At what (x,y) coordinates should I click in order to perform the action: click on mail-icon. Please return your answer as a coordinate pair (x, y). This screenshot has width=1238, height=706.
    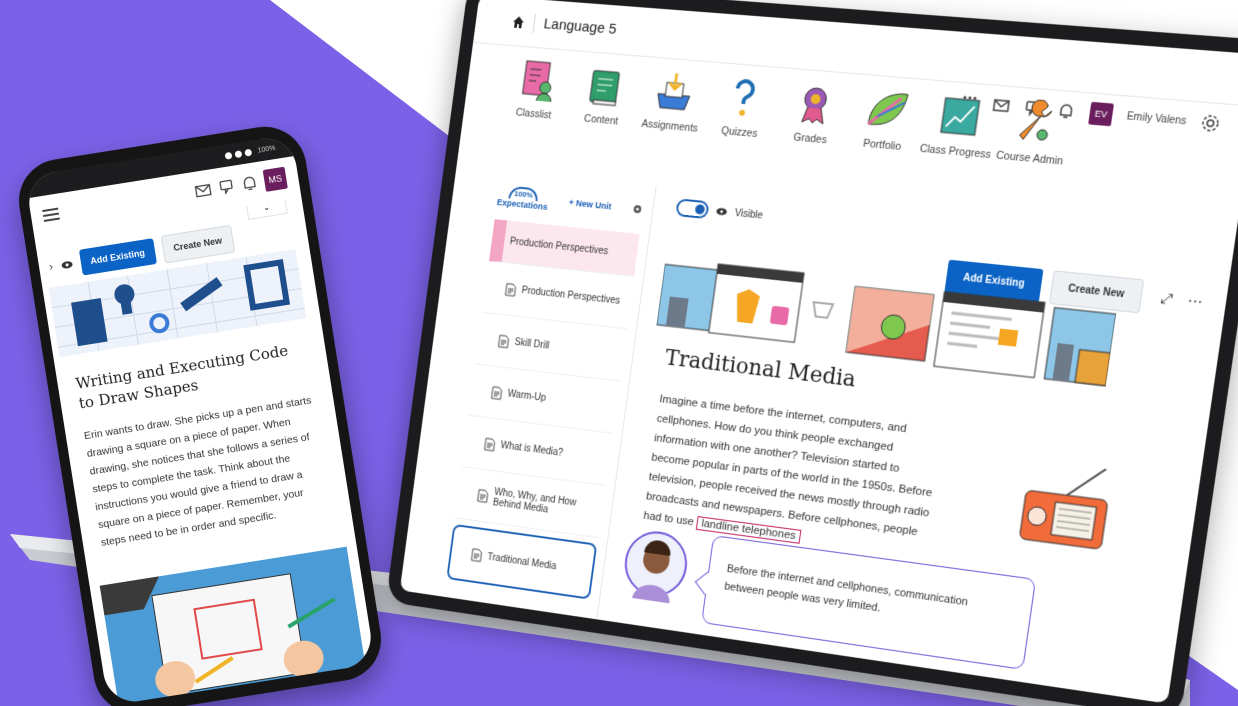
    Looking at the image, I should click on (203, 191).